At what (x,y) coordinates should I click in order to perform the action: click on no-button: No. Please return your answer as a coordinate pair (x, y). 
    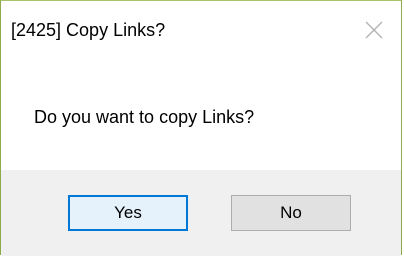
    Looking at the image, I should click on (291, 213).